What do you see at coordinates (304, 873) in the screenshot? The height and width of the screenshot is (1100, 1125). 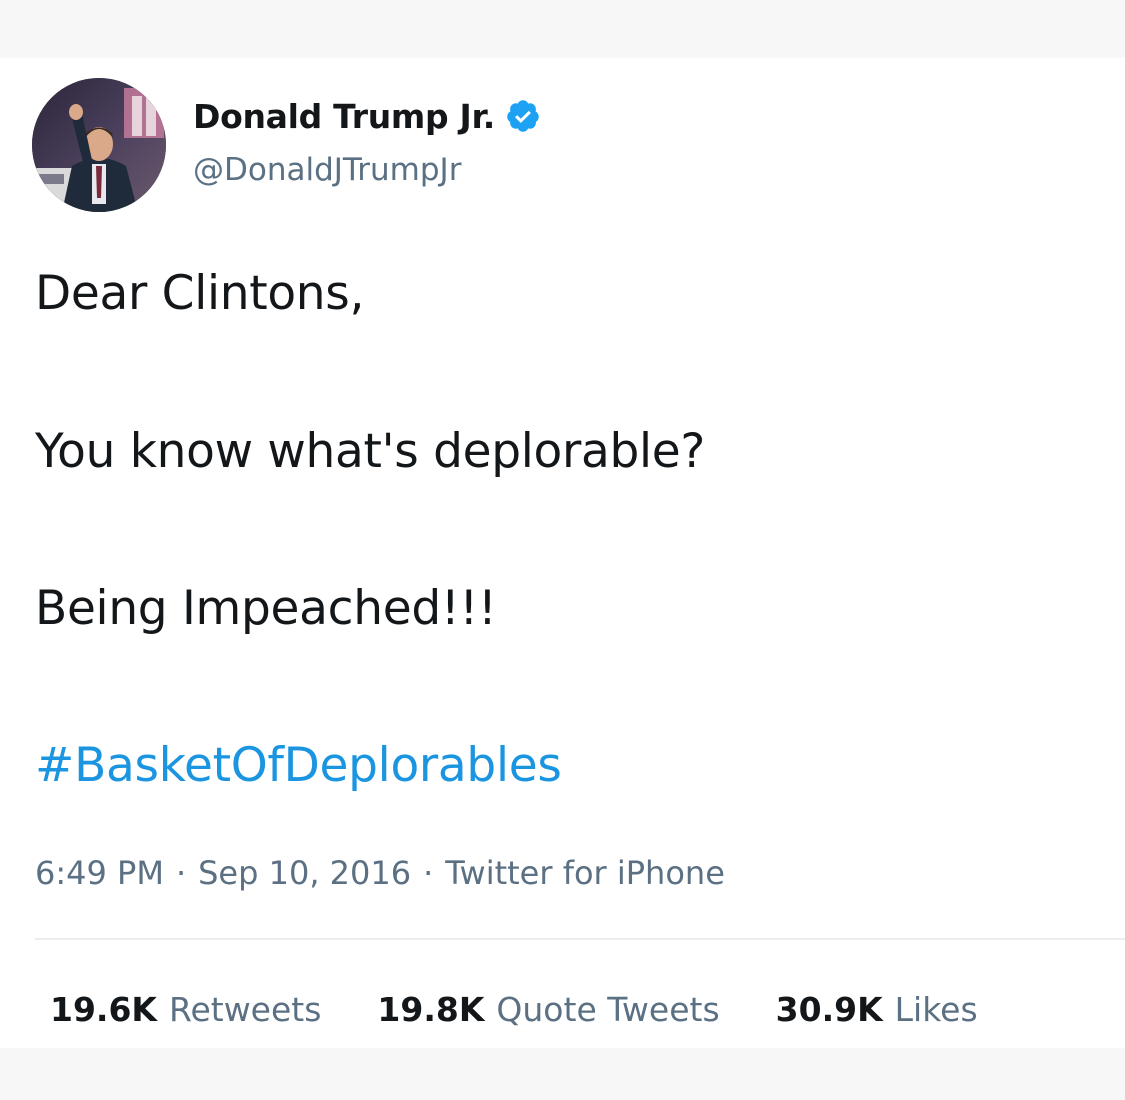 I see `tweet-date: Sep 10, 2016` at bounding box center [304, 873].